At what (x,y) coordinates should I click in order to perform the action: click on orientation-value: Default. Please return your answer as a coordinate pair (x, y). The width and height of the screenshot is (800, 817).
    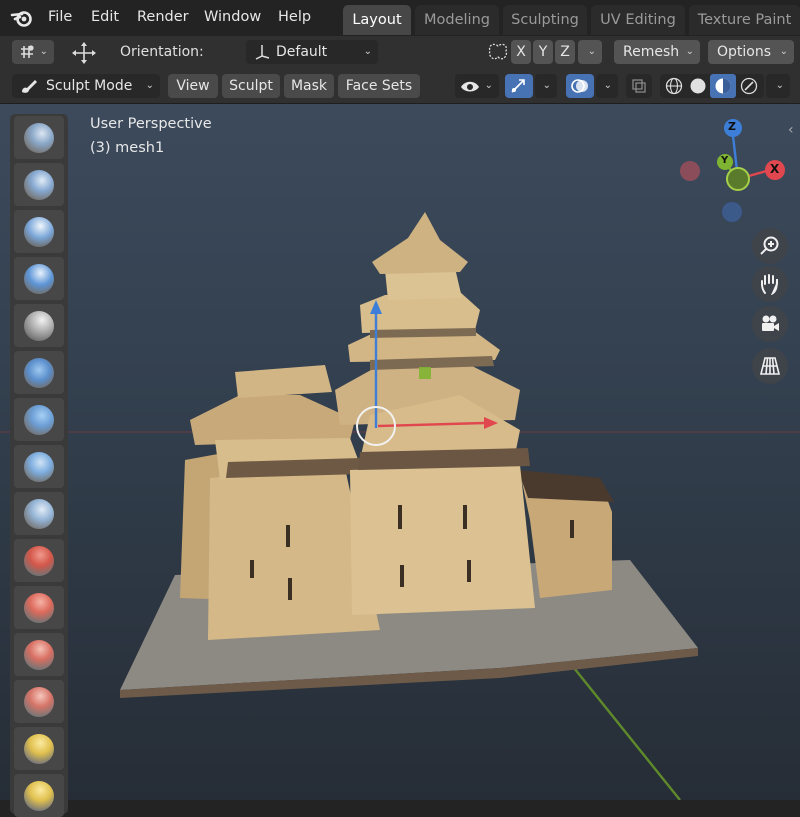
    Looking at the image, I should click on (302, 52).